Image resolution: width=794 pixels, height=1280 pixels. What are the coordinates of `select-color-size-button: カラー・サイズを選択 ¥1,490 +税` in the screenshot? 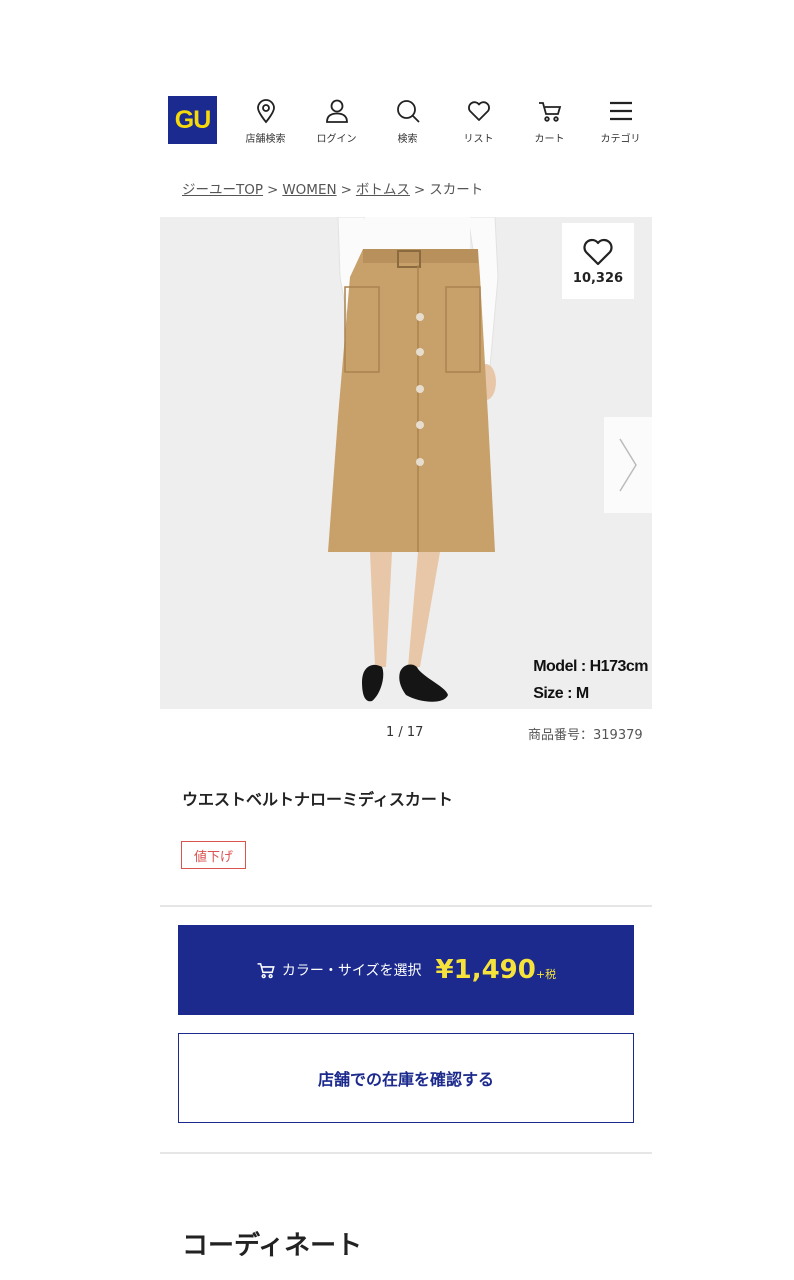 It's located at (406, 970).